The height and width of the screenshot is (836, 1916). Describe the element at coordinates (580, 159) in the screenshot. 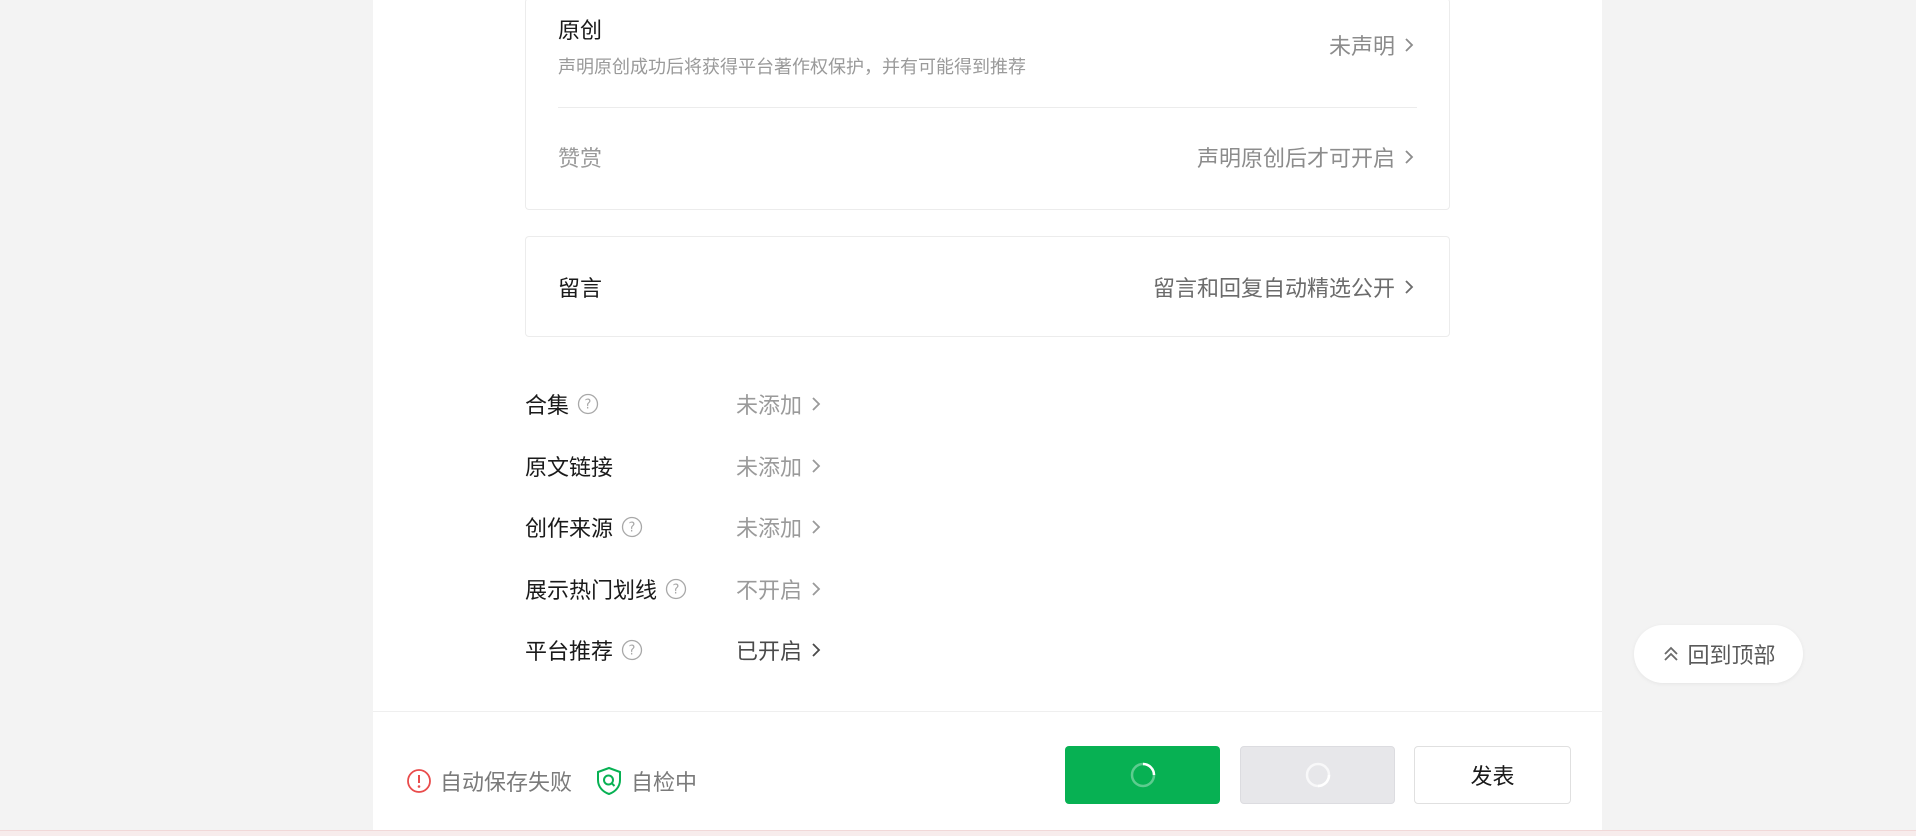

I see `reward-title: 赞赏` at that location.